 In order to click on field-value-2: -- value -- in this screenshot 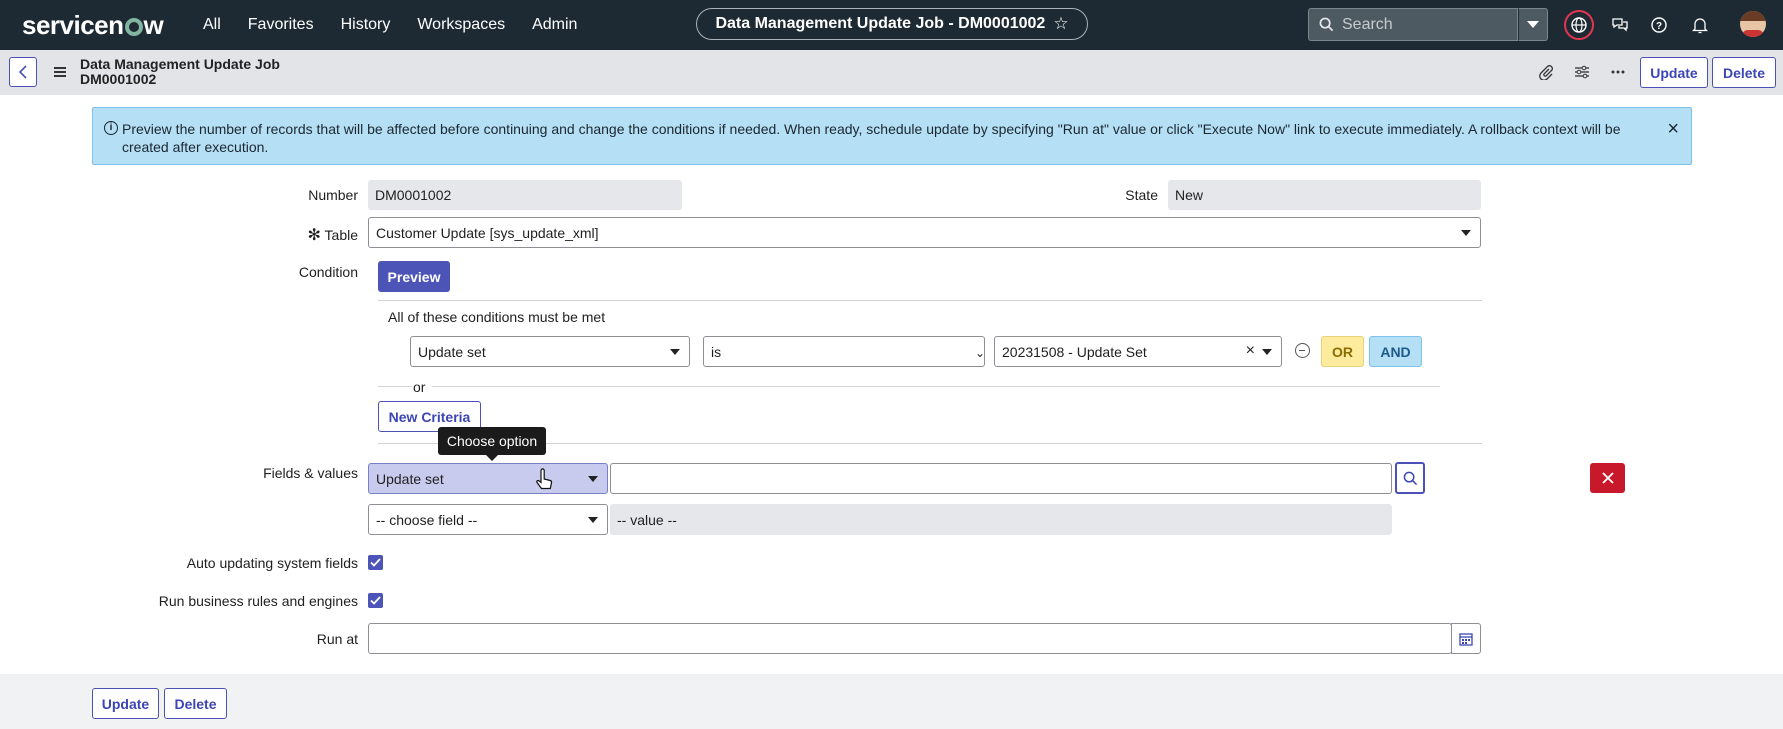, I will do `click(1001, 519)`.